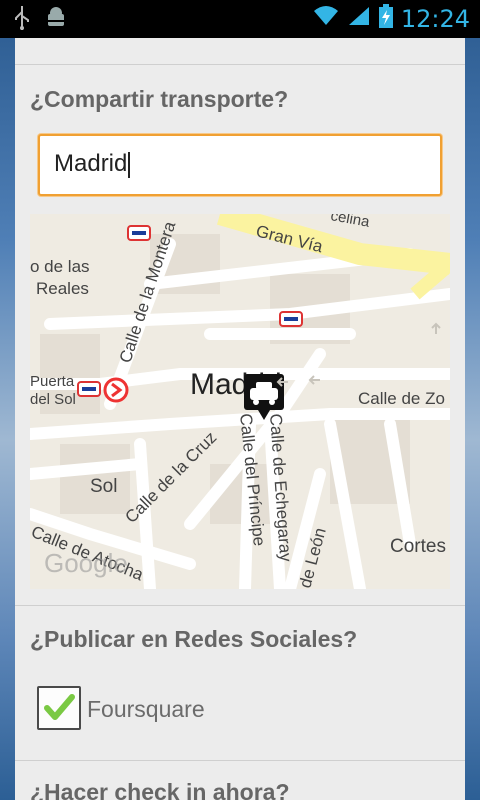 This screenshot has width=480, height=800. What do you see at coordinates (60, 266) in the screenshot?
I see `map-label-o-de-las: o de las` at bounding box center [60, 266].